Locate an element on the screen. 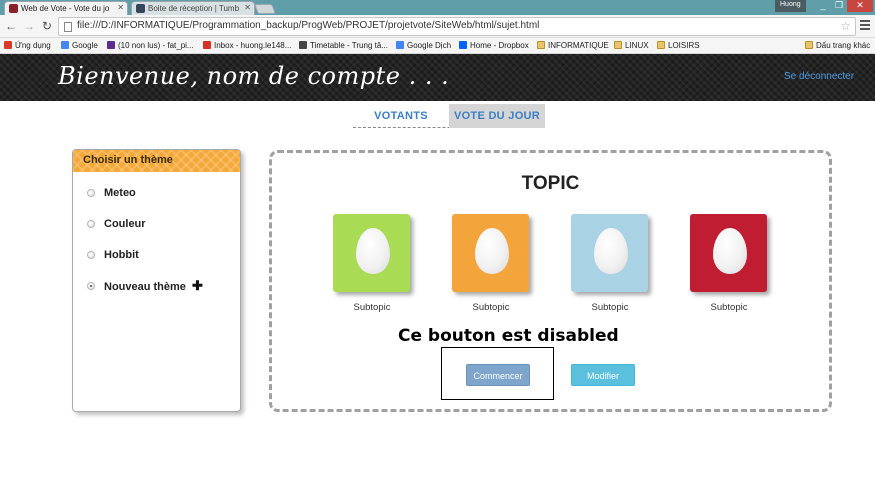  restore-button: ❐ is located at coordinates (839, 6).